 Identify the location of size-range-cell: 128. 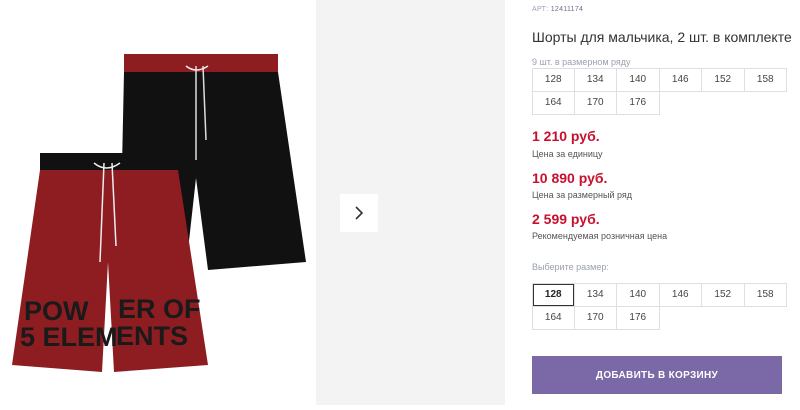
(553, 80).